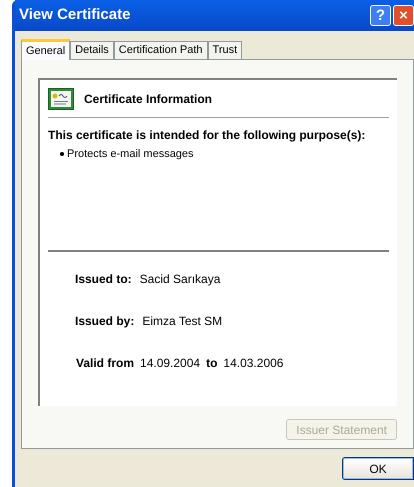 The height and width of the screenshot is (487, 414). Describe the element at coordinates (45, 49) in the screenshot. I see `tab: General` at that location.